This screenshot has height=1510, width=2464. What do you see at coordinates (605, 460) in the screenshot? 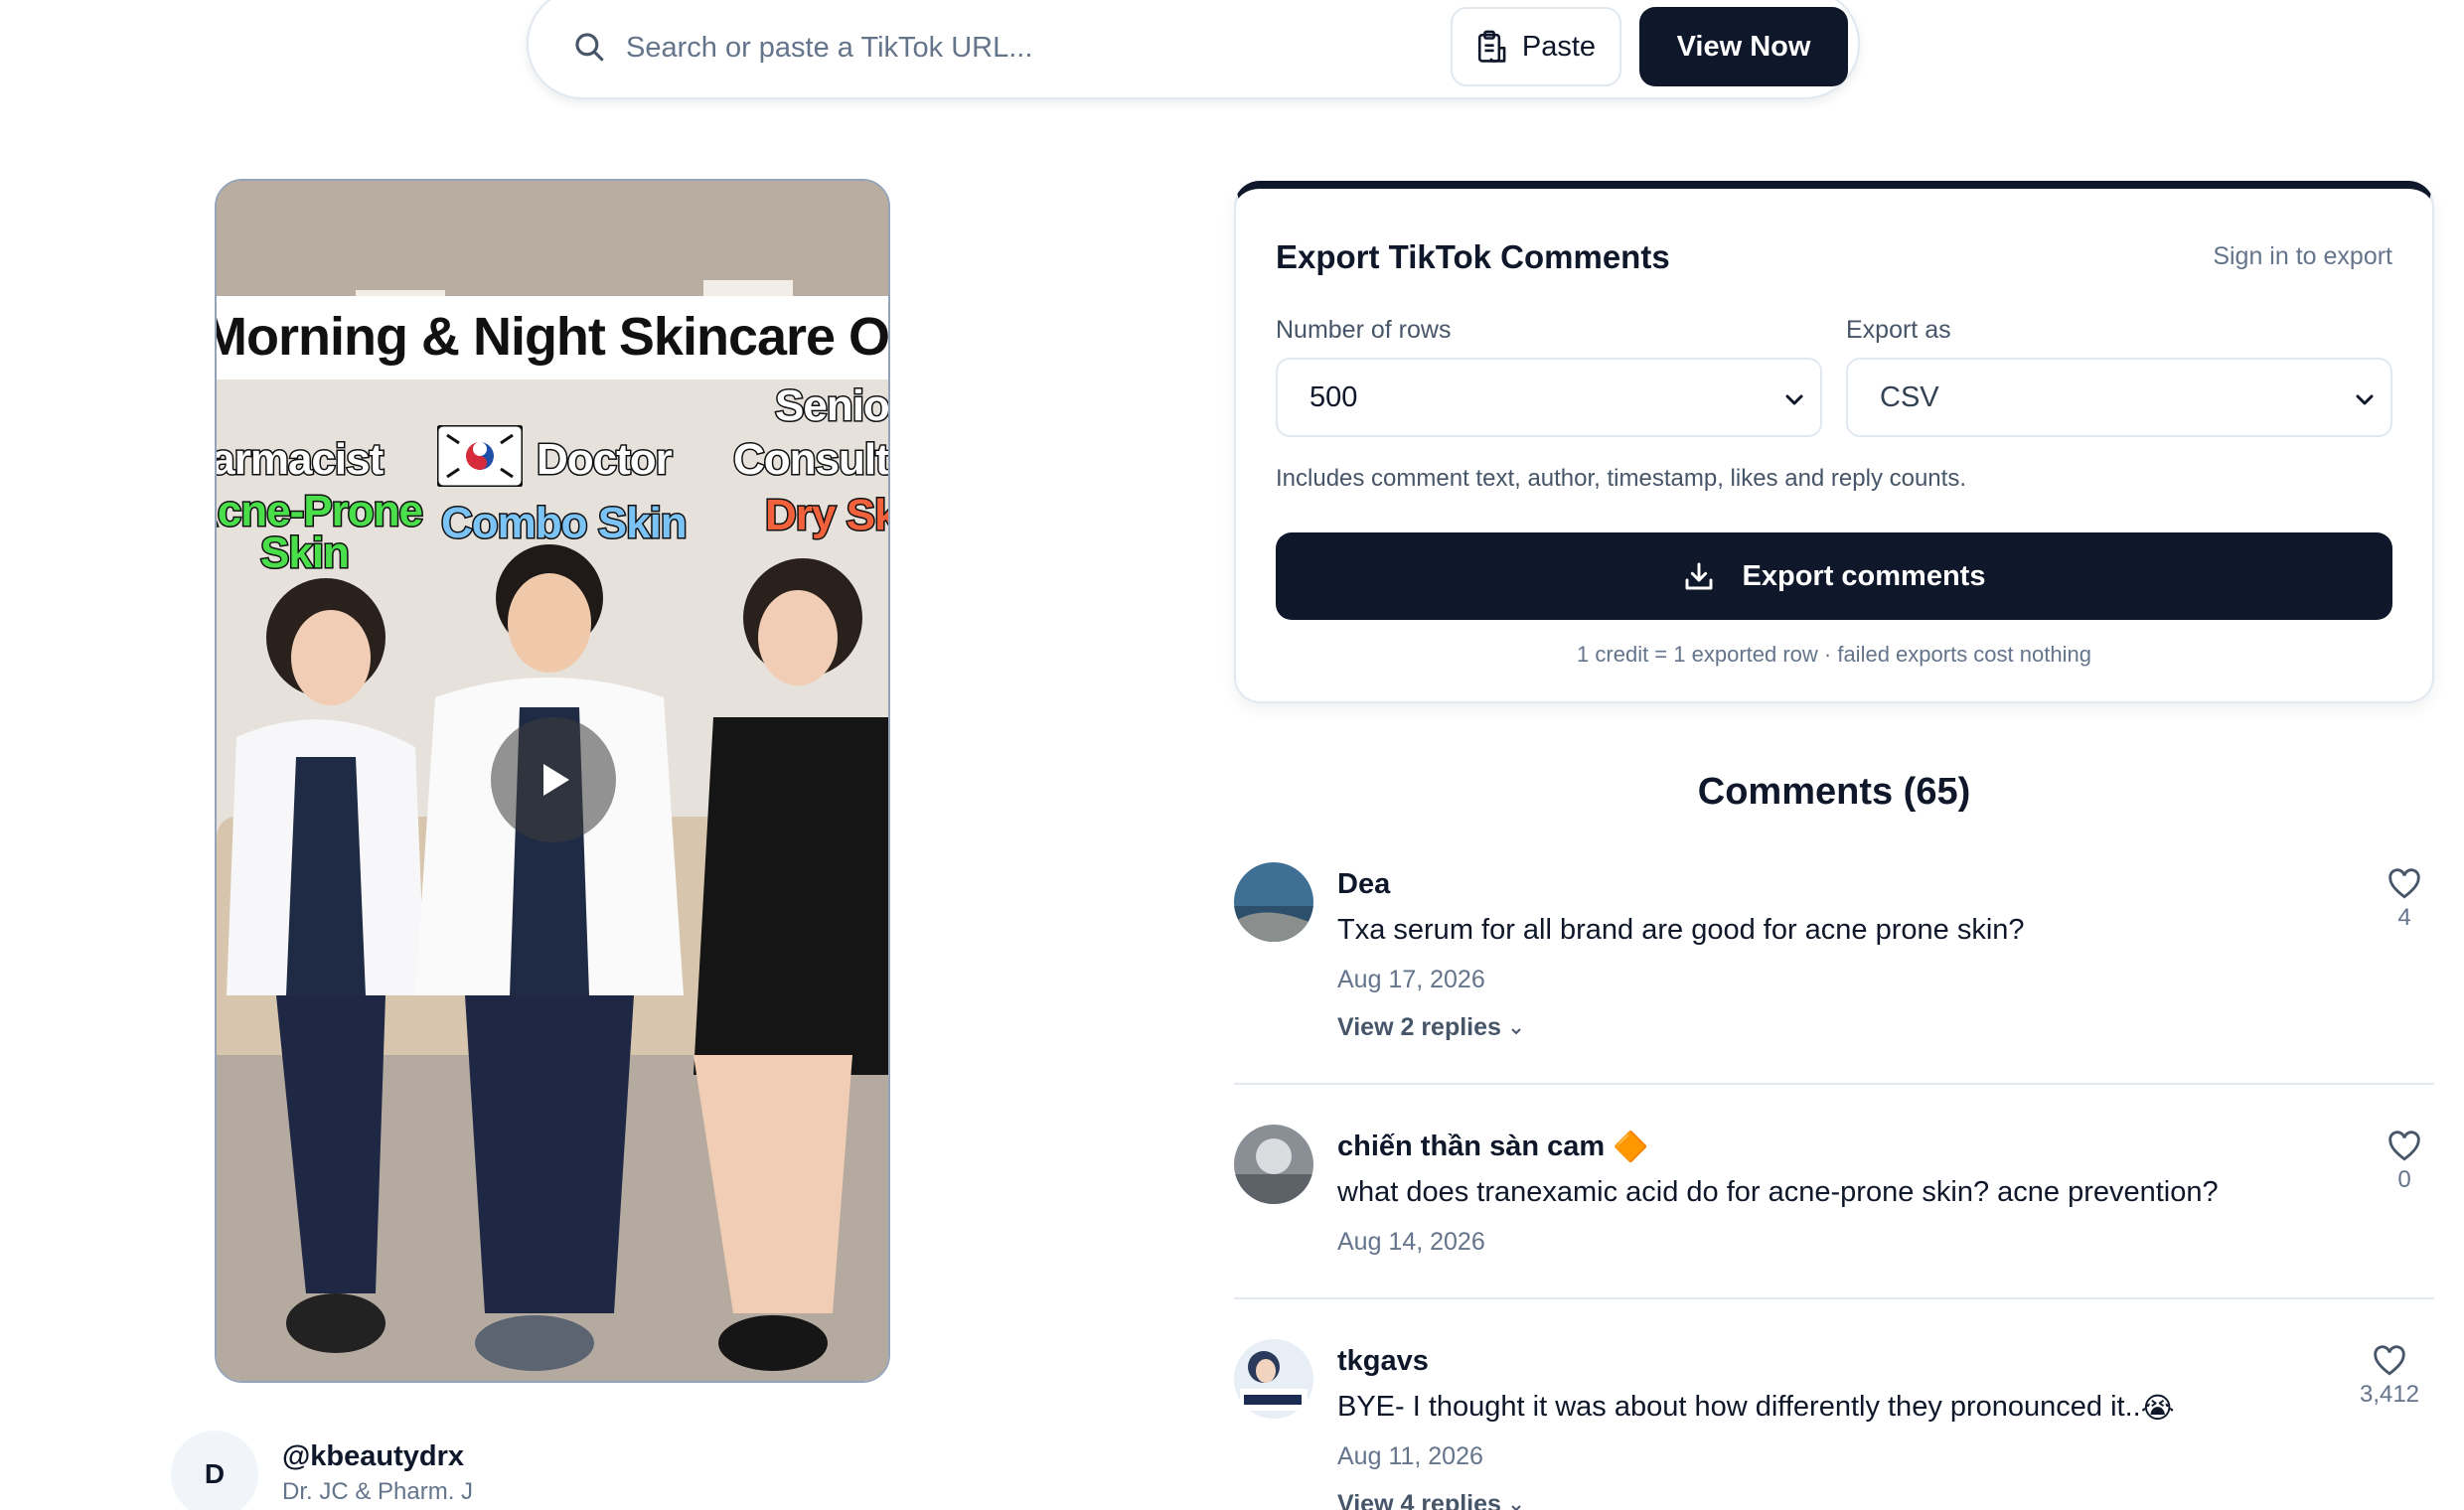
I see `caption-center-role: Doctor` at bounding box center [605, 460].